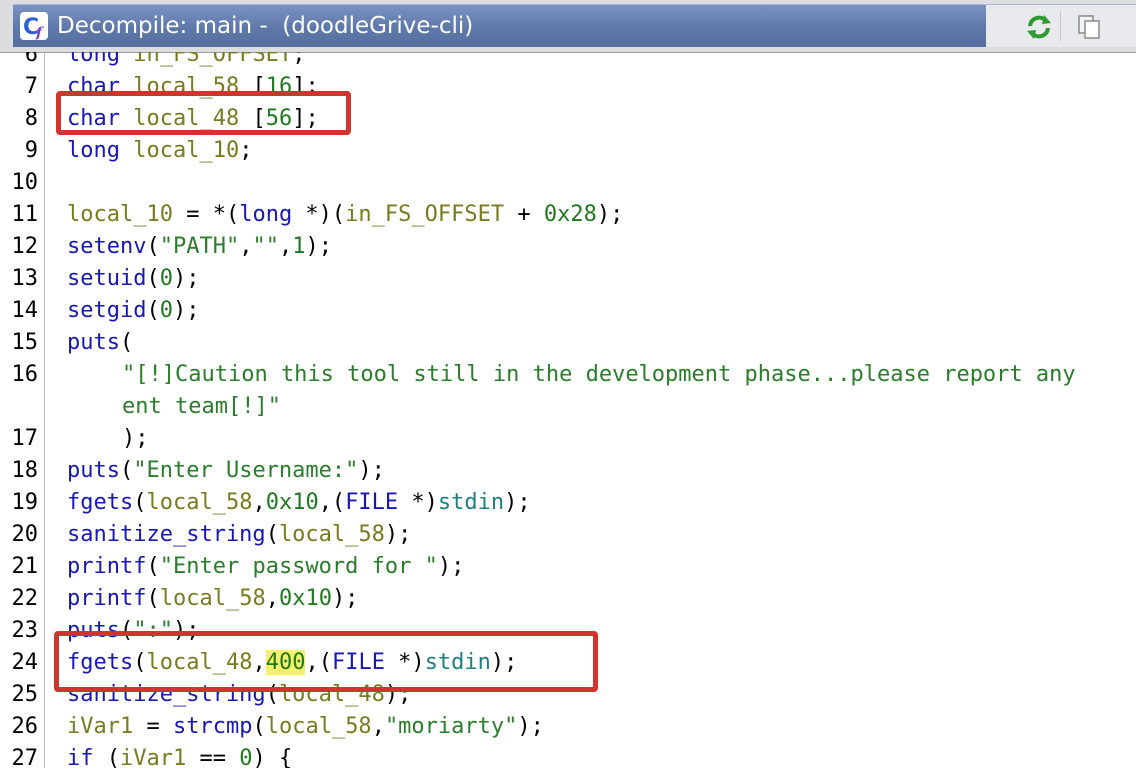 The image size is (1136, 768). What do you see at coordinates (568, 407) in the screenshot?
I see `code-line: ent team[!]"` at bounding box center [568, 407].